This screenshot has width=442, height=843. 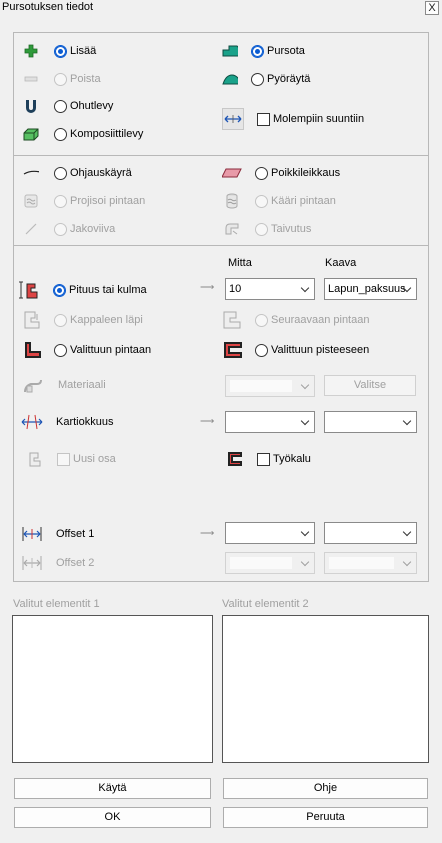 I want to click on checkbox-both-directions, so click(x=263, y=119).